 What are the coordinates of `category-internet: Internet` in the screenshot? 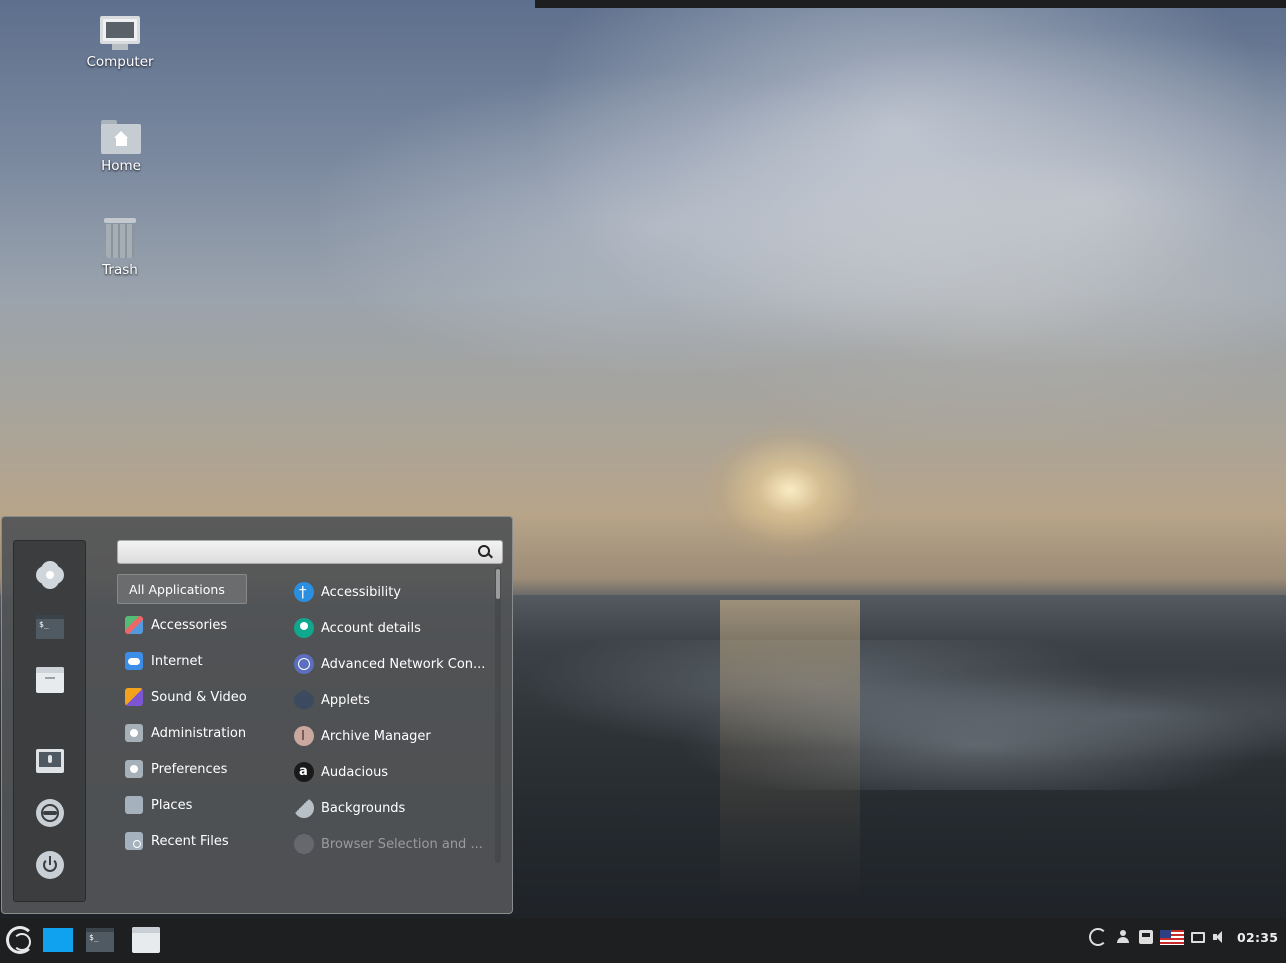 It's located at (202, 661).